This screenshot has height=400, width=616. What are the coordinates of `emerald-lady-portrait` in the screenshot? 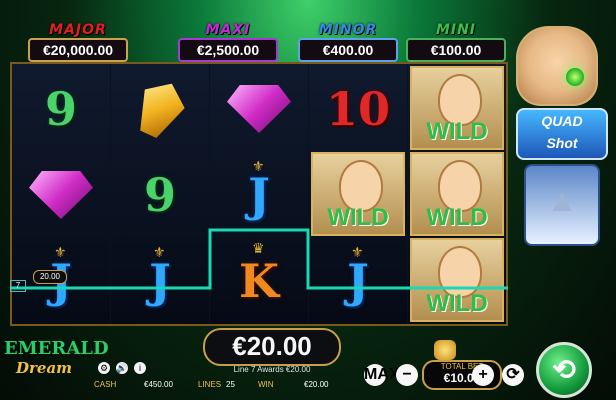 It's located at (557, 66).